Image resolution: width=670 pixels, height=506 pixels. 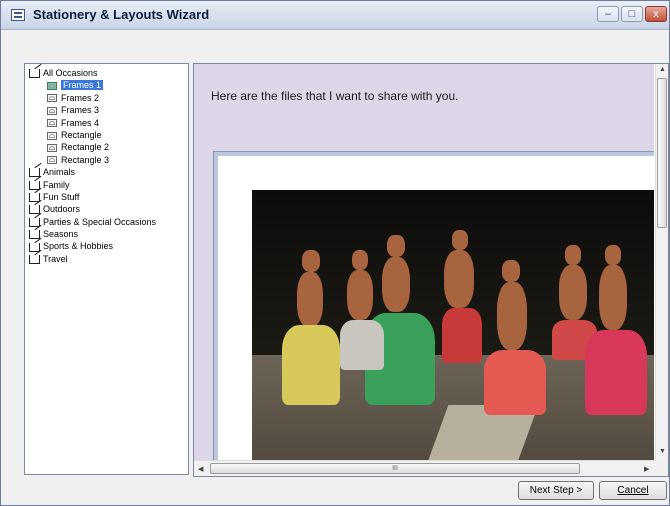 I want to click on tree-item-layout: Frames 1, so click(x=92, y=85).